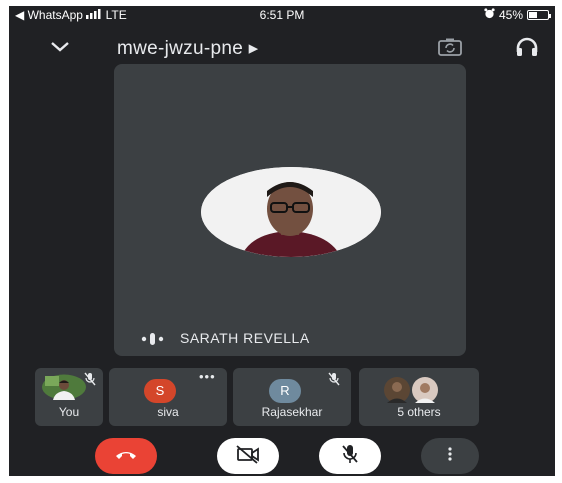  Describe the element at coordinates (419, 412) in the screenshot. I see `participant-name: 5 others` at that location.